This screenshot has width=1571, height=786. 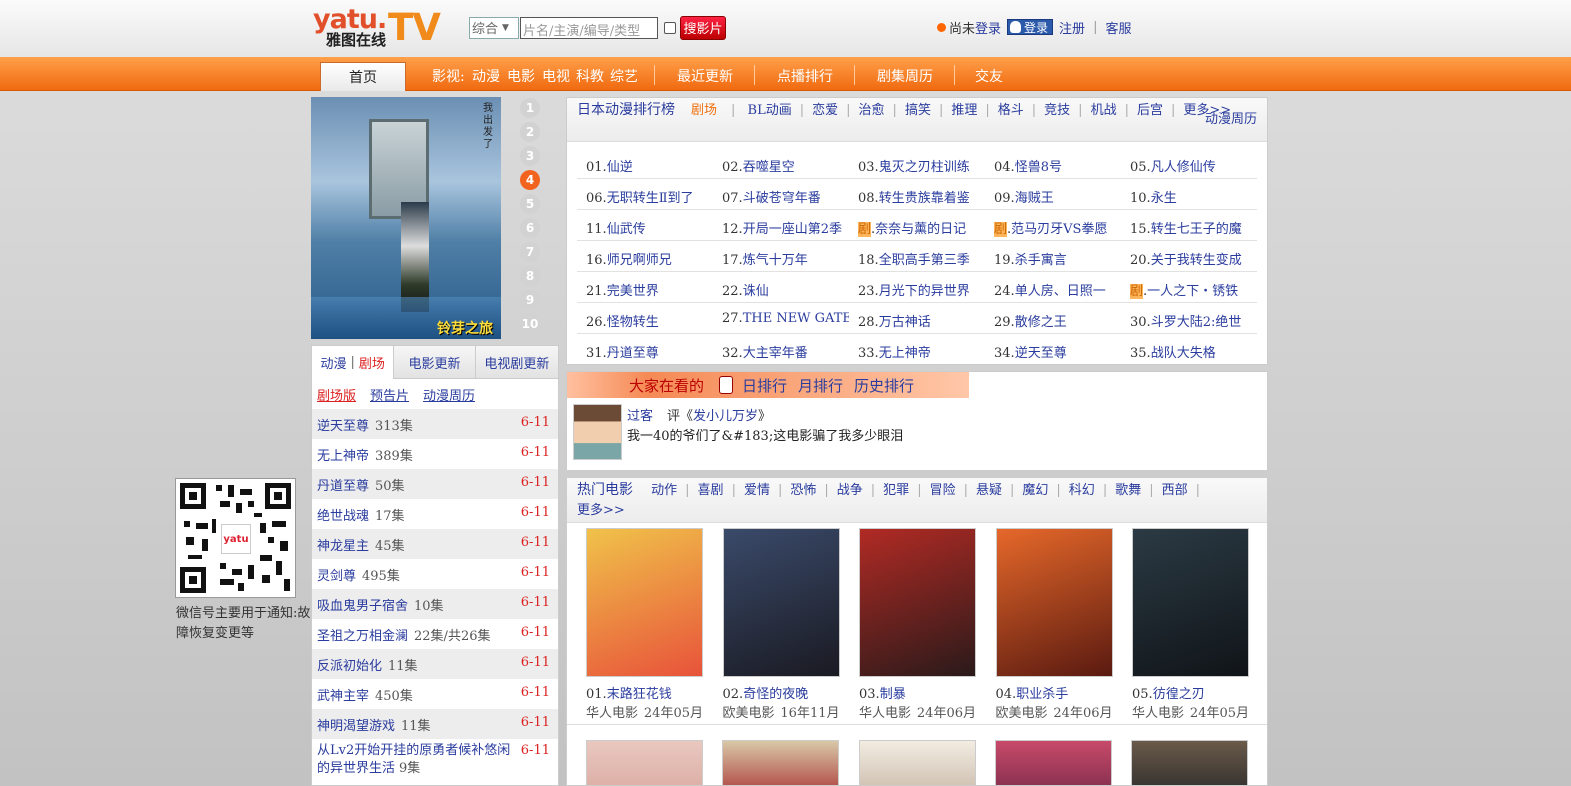 I want to click on ranking-title: 吞噬星空, so click(x=769, y=167).